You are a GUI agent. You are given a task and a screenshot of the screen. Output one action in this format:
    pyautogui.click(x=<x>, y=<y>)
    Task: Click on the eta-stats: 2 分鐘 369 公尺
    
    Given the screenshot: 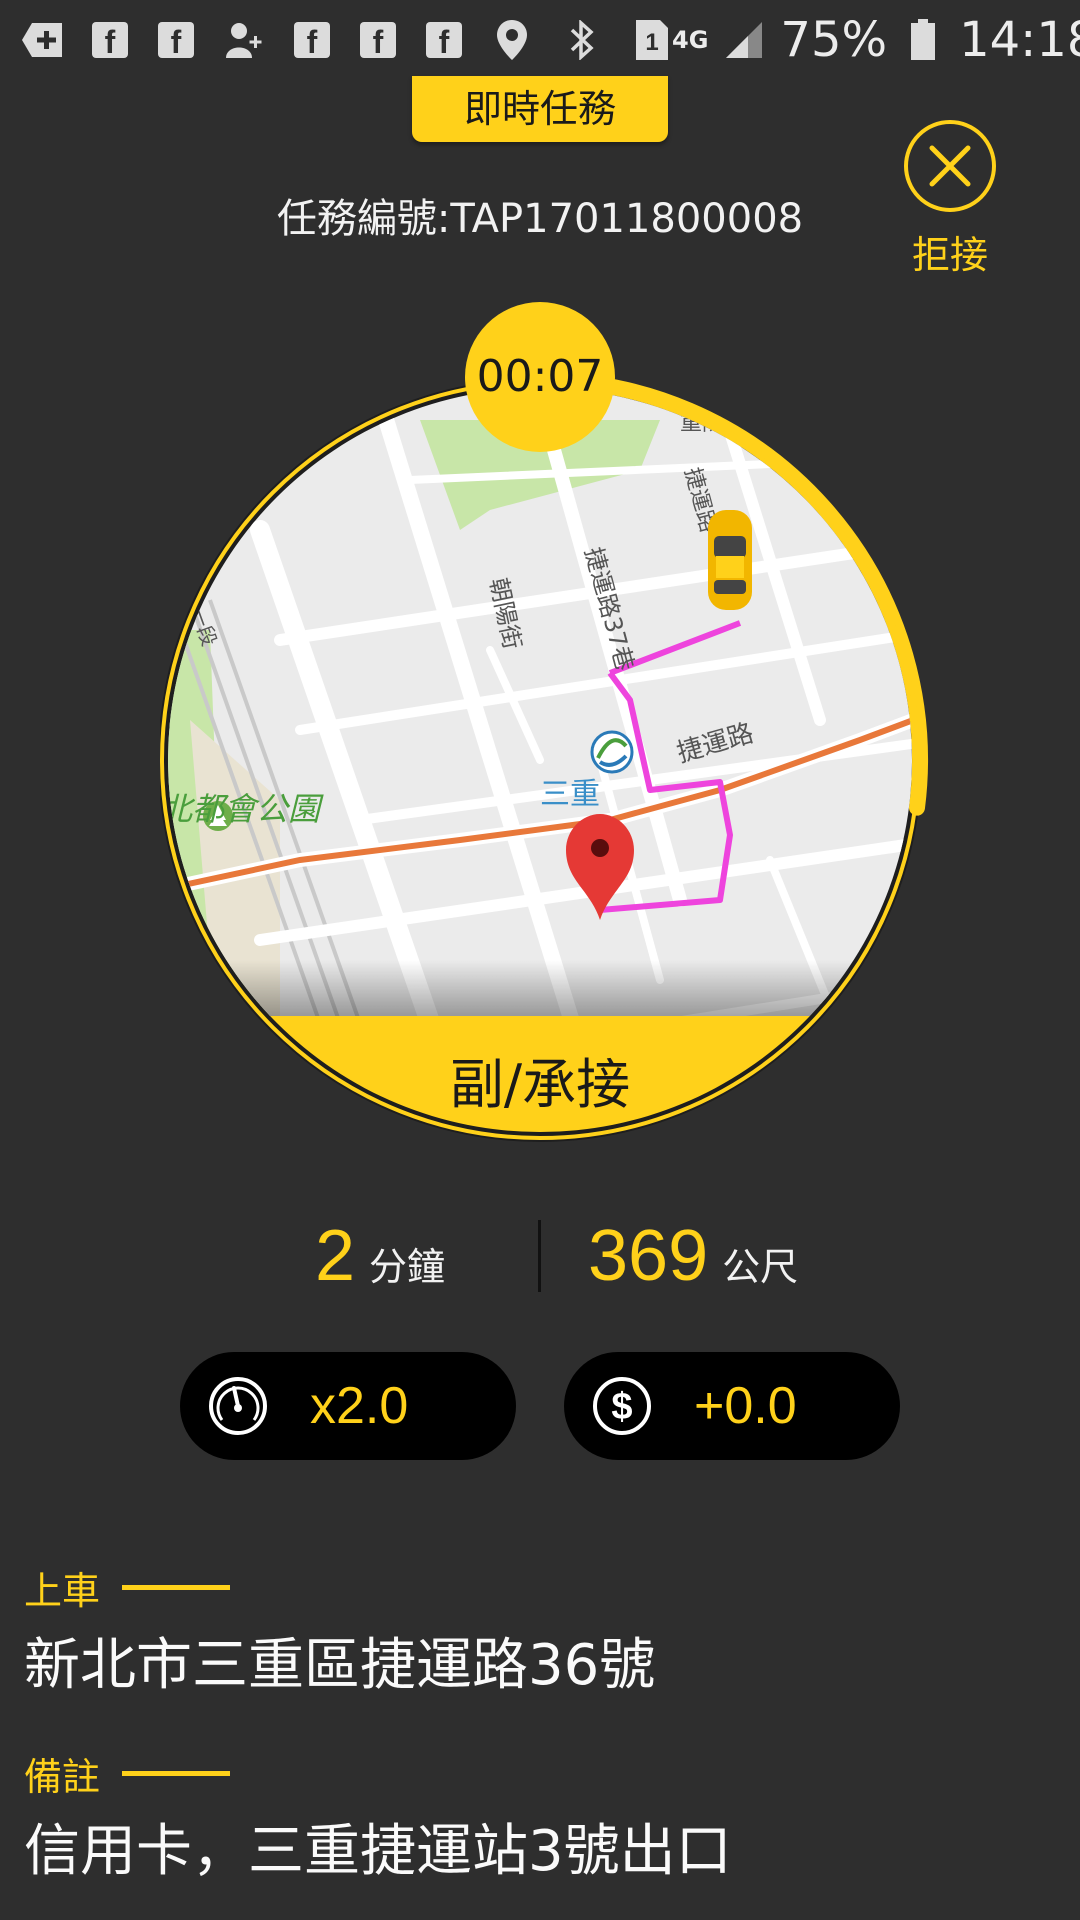 What is the action you would take?
    pyautogui.click(x=540, y=1256)
    